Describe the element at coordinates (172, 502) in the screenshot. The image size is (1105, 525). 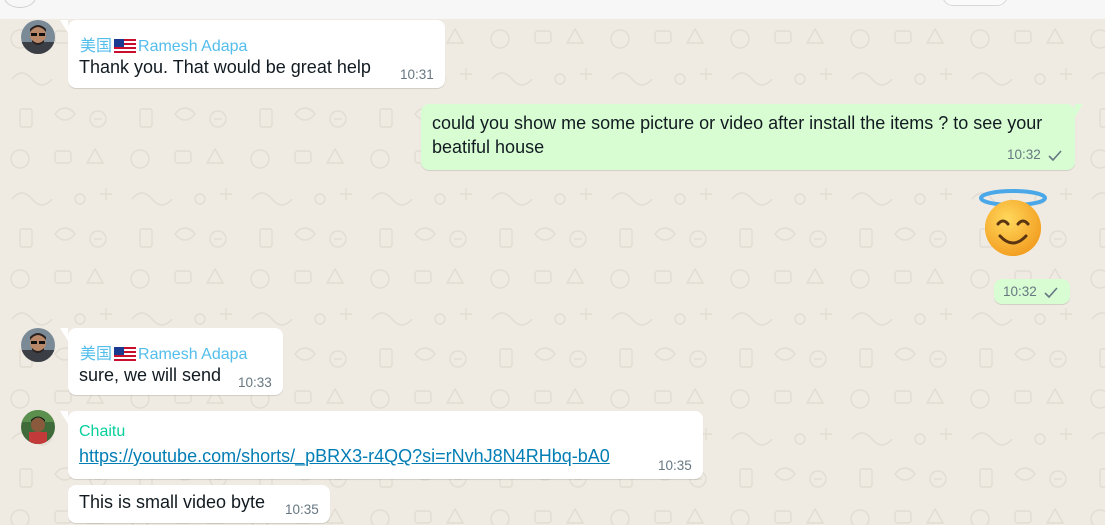
I see `message-text: This is small video byte` at that location.